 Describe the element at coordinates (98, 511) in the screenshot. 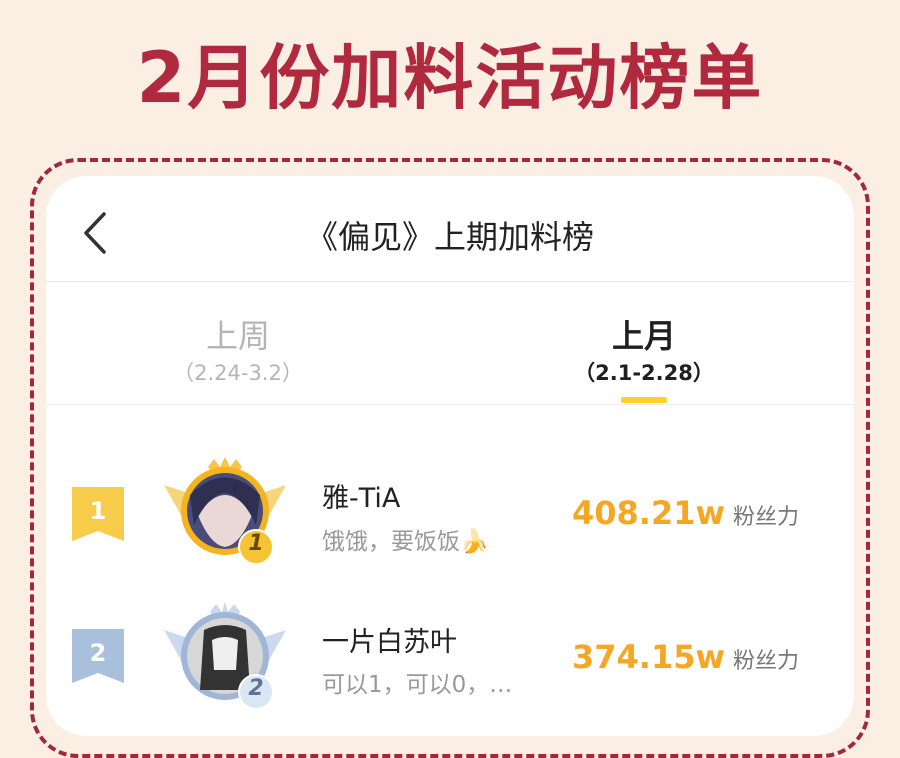

I see `rank-number: 1` at that location.